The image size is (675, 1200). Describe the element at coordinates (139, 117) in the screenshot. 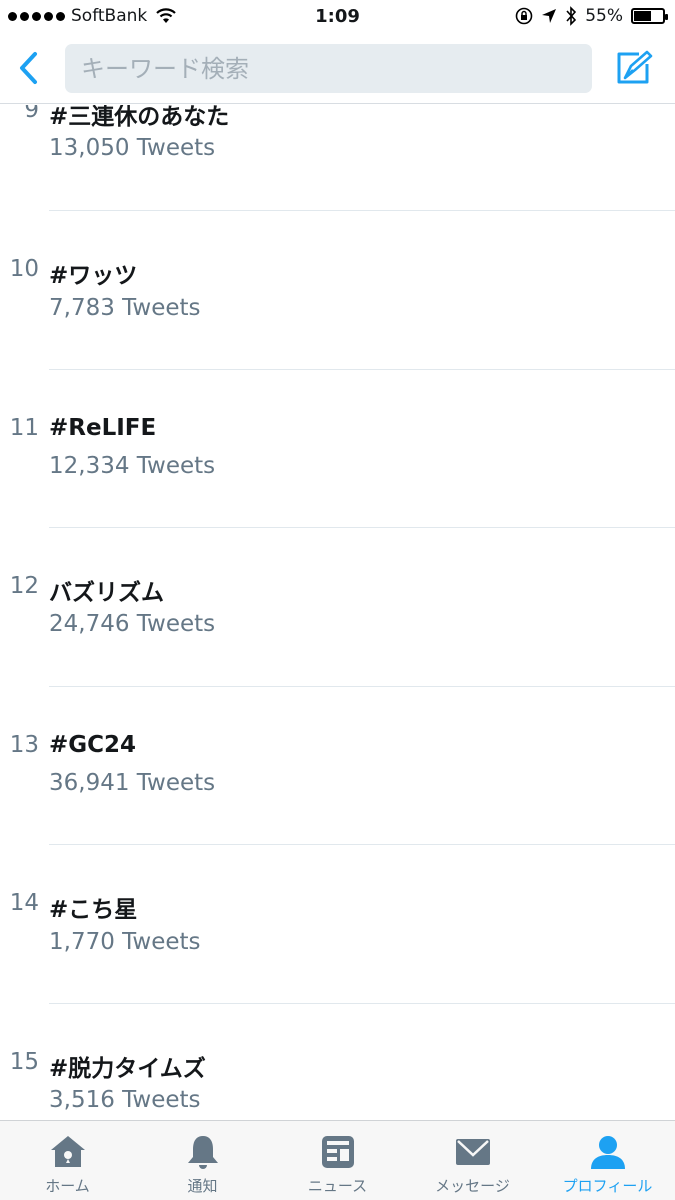

I see `trend-name: #三連休のあなた` at that location.